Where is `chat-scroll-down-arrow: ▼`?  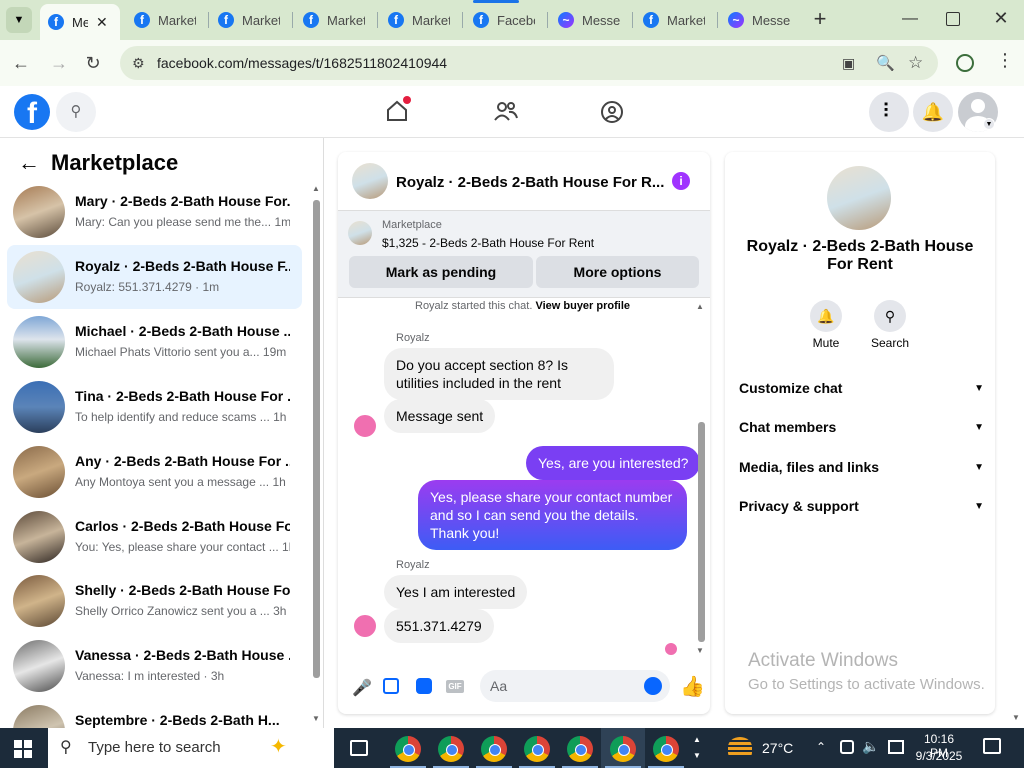
chat-scroll-down-arrow: ▼ is located at coordinates (700, 650).